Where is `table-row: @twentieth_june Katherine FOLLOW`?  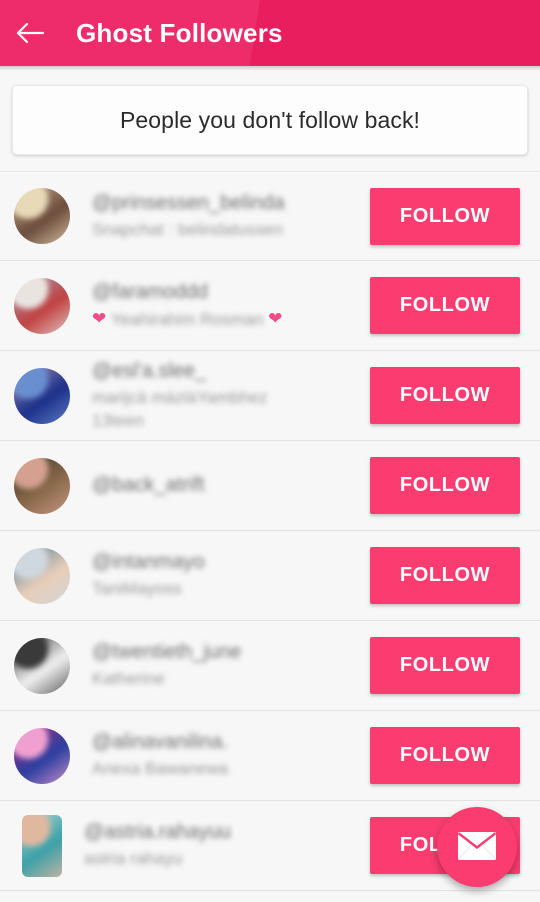
table-row: @twentieth_june Katherine FOLLOW is located at coordinates (270, 666).